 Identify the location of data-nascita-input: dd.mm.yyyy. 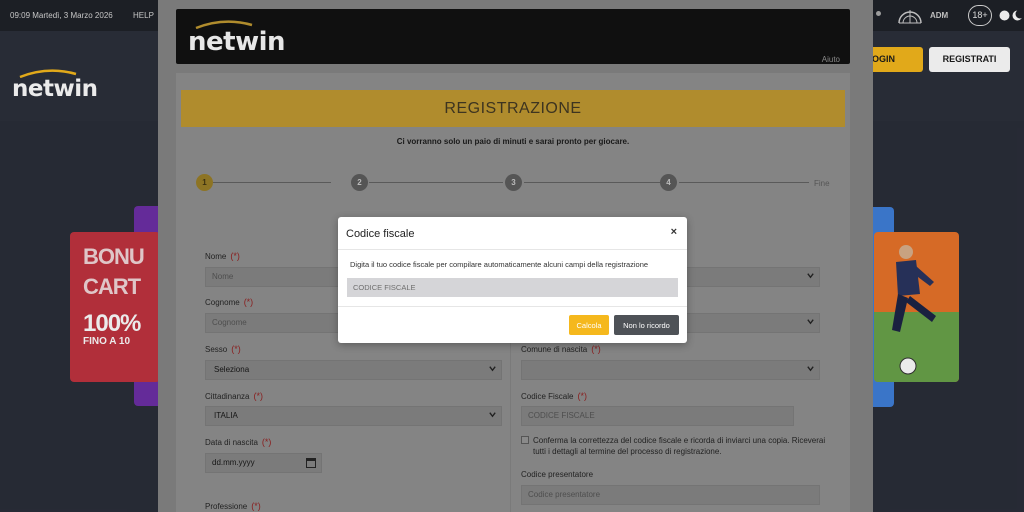
(263, 463).